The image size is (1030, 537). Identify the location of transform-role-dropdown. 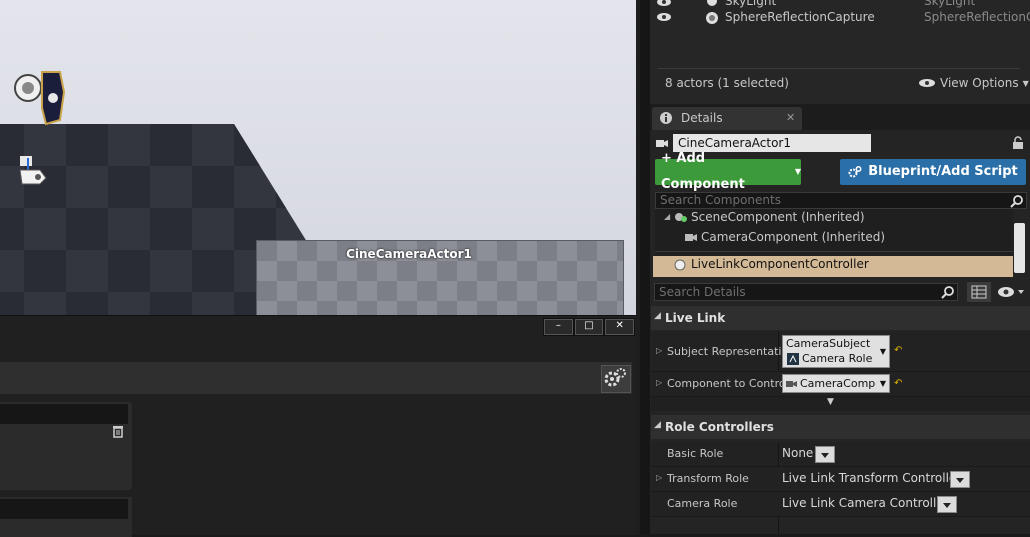
(960, 479).